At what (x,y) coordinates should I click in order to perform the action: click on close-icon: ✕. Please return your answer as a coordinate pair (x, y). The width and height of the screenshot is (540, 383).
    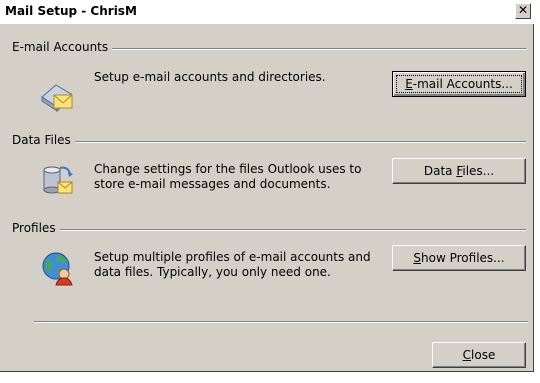
    Looking at the image, I should click on (523, 10).